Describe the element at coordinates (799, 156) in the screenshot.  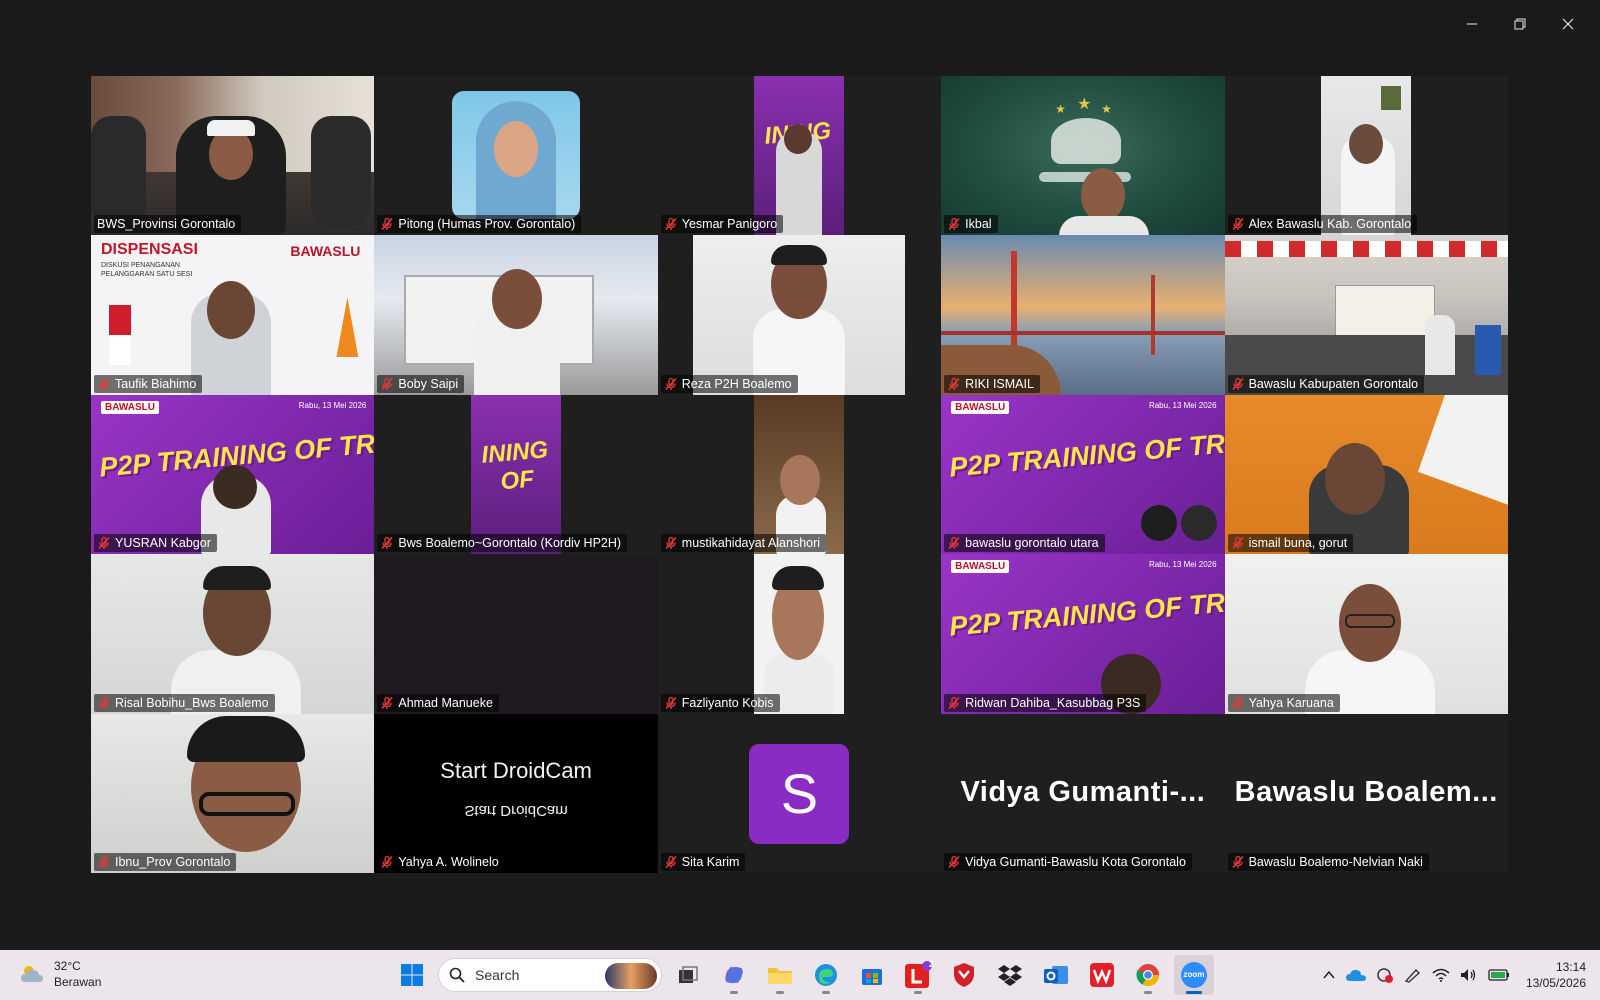
I see `participant-tile: INING OF Yesmar Panigoro` at that location.